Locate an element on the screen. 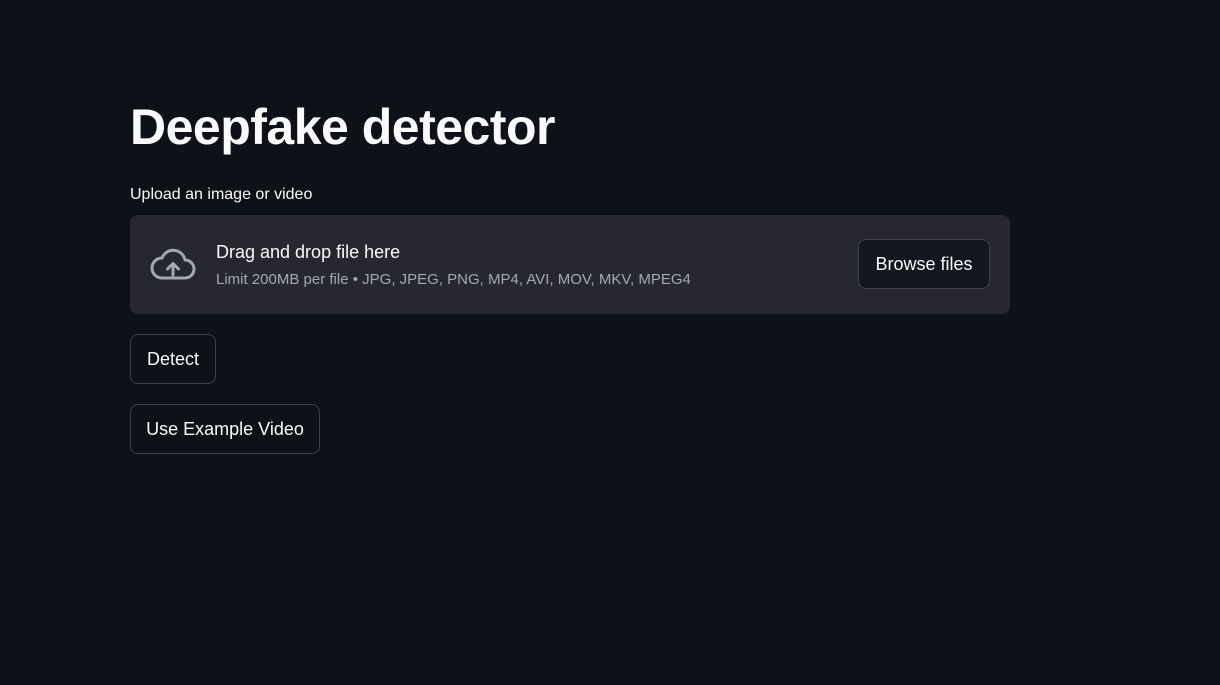  use-example-video-button: Use Example Video is located at coordinates (225, 429).